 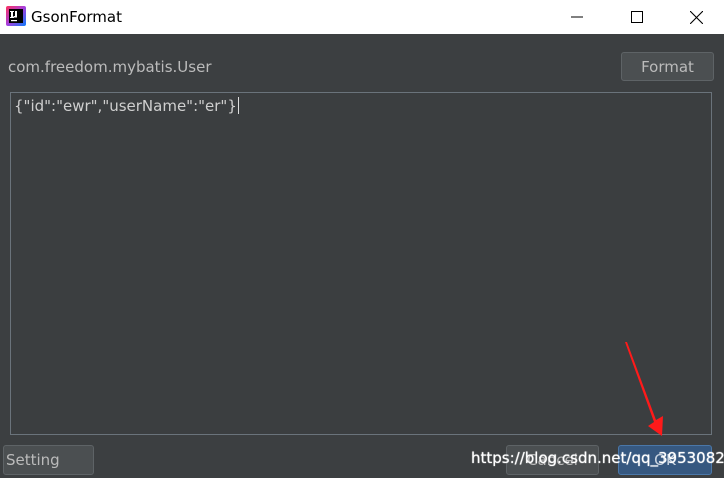 I want to click on red-arrow-icon, so click(x=644, y=389).